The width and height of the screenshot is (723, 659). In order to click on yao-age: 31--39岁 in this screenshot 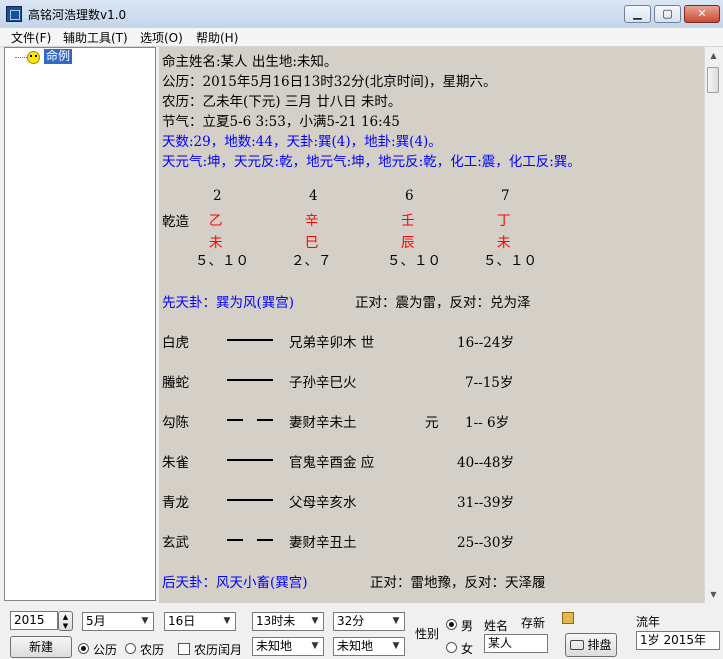, I will do `click(485, 503)`.